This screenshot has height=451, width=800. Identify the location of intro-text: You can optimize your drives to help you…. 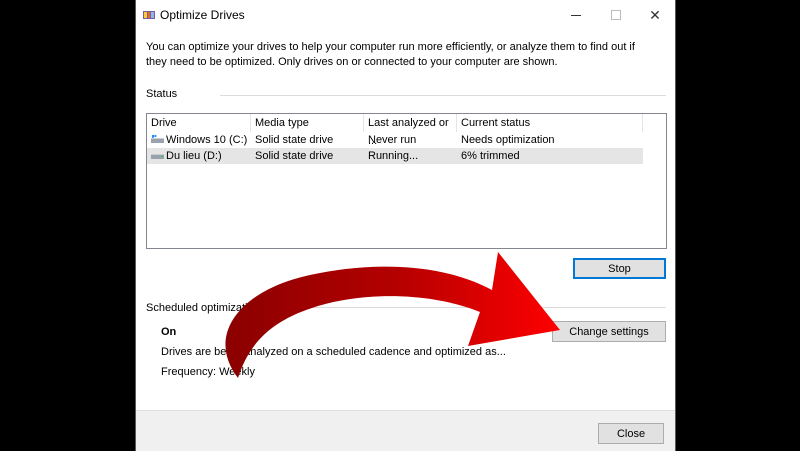
(390, 54).